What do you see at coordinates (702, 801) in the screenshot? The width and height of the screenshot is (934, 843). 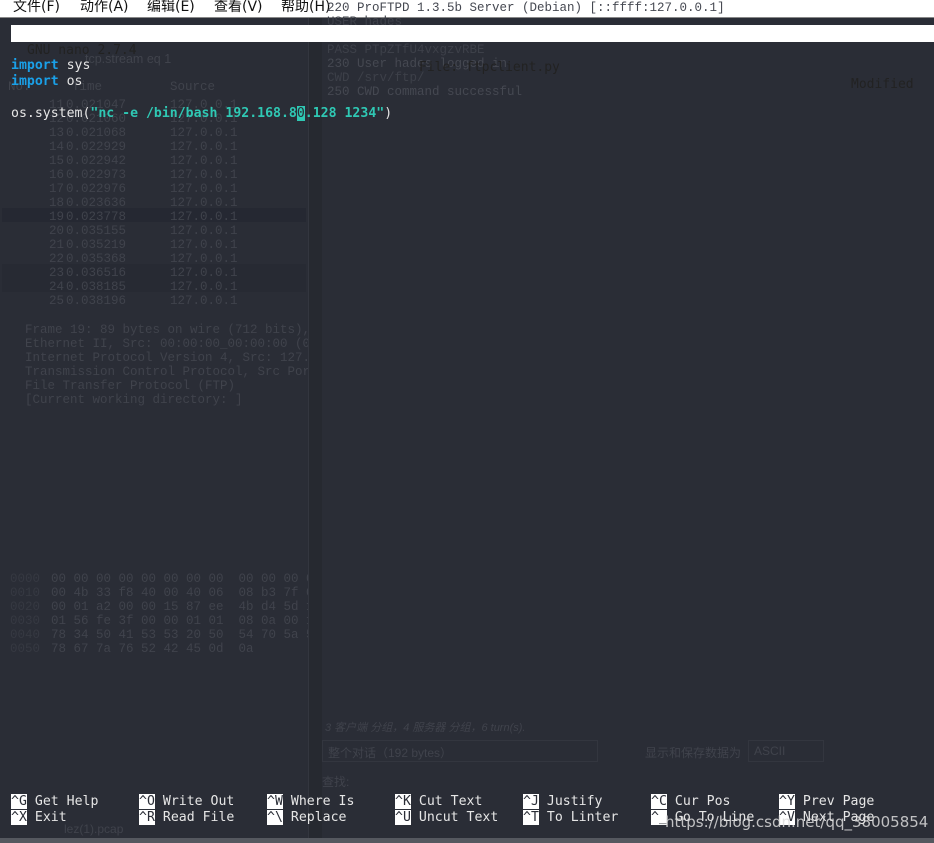 I see `shortcut-label: Cur Pos` at bounding box center [702, 801].